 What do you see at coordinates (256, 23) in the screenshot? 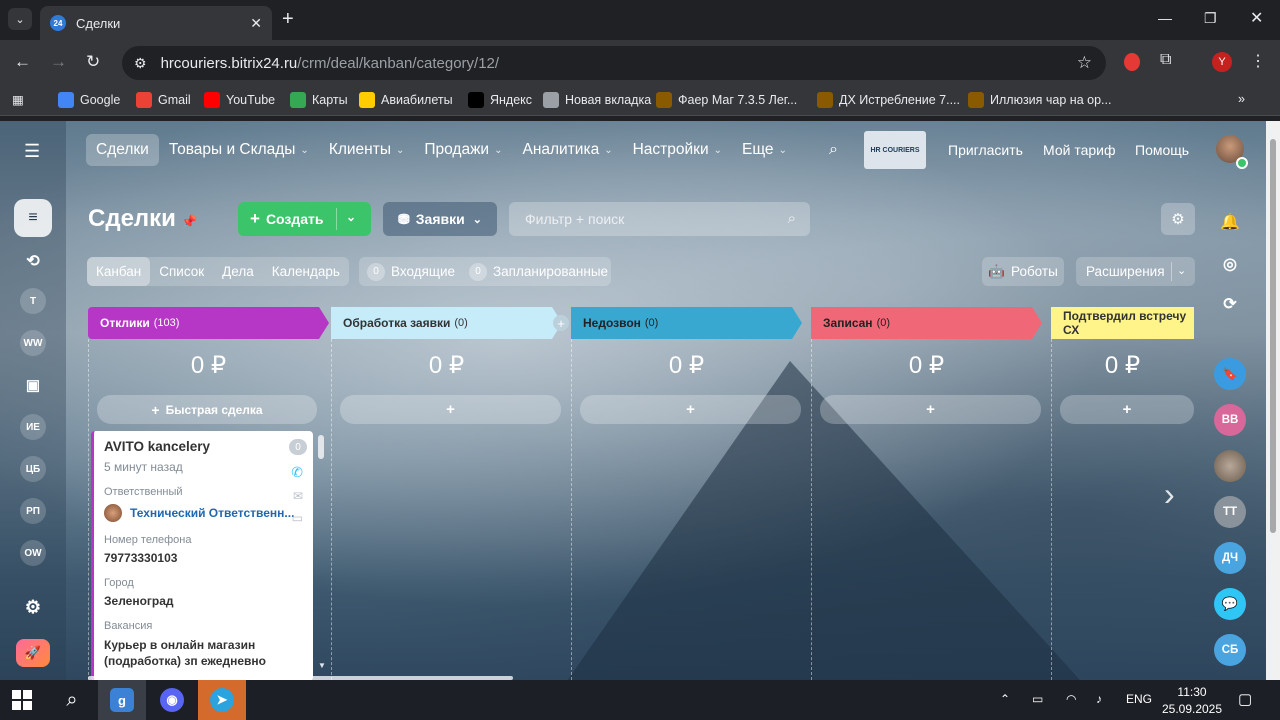
I see `close-icon: ✕` at bounding box center [256, 23].